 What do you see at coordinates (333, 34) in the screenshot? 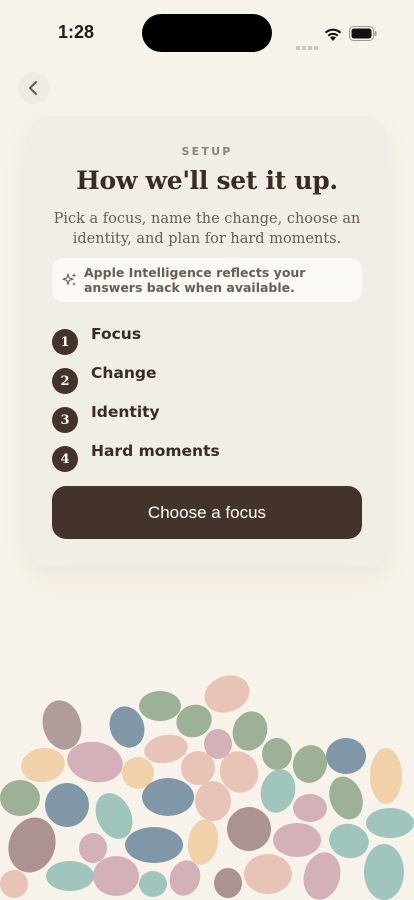
I see `wifi-icon` at bounding box center [333, 34].